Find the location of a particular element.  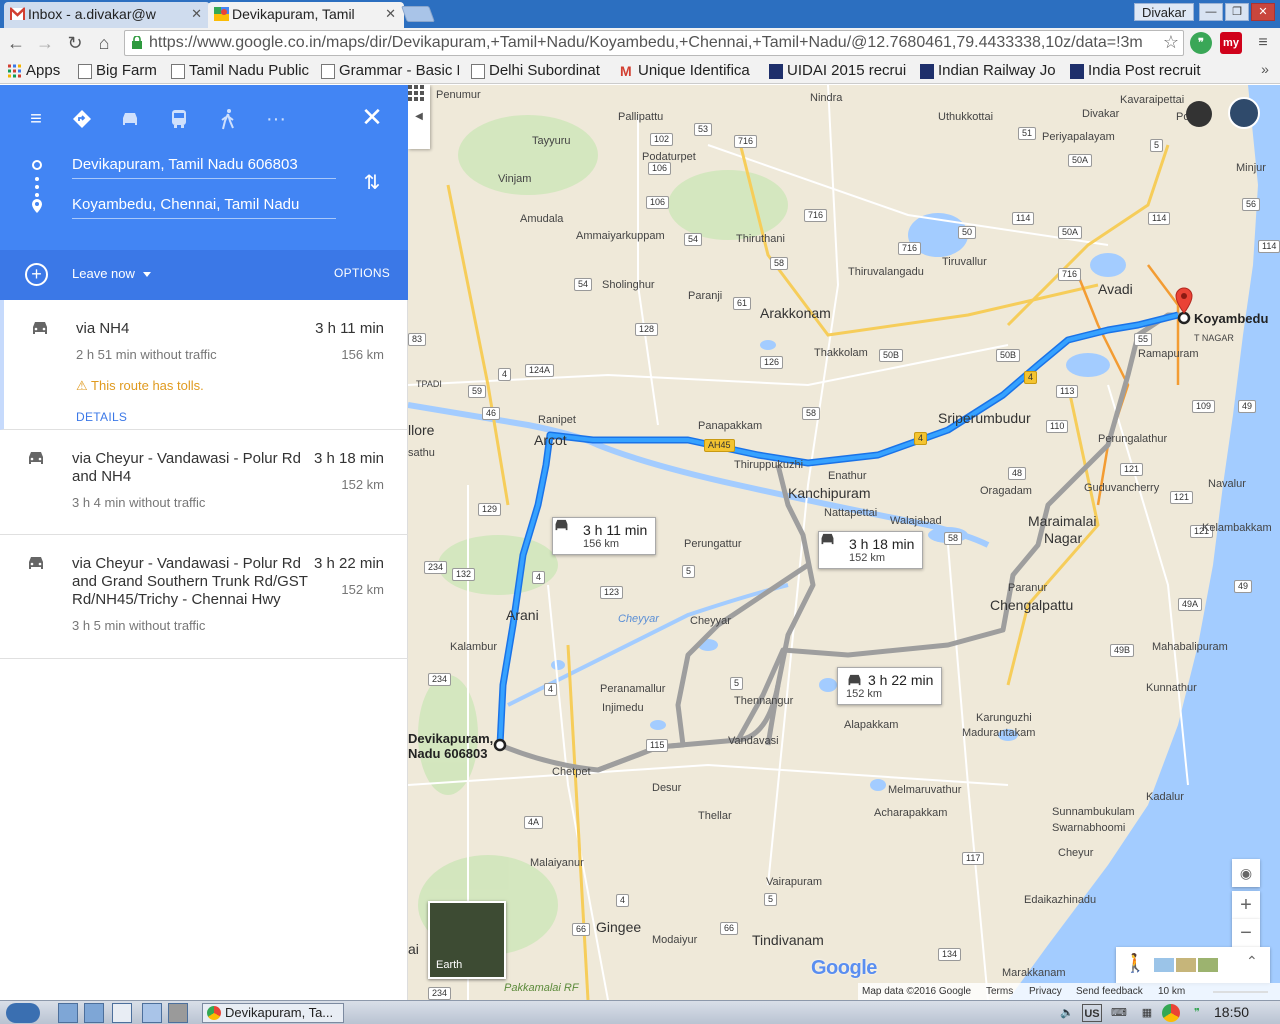

menu-icon: ≡ is located at coordinates (36, 119).